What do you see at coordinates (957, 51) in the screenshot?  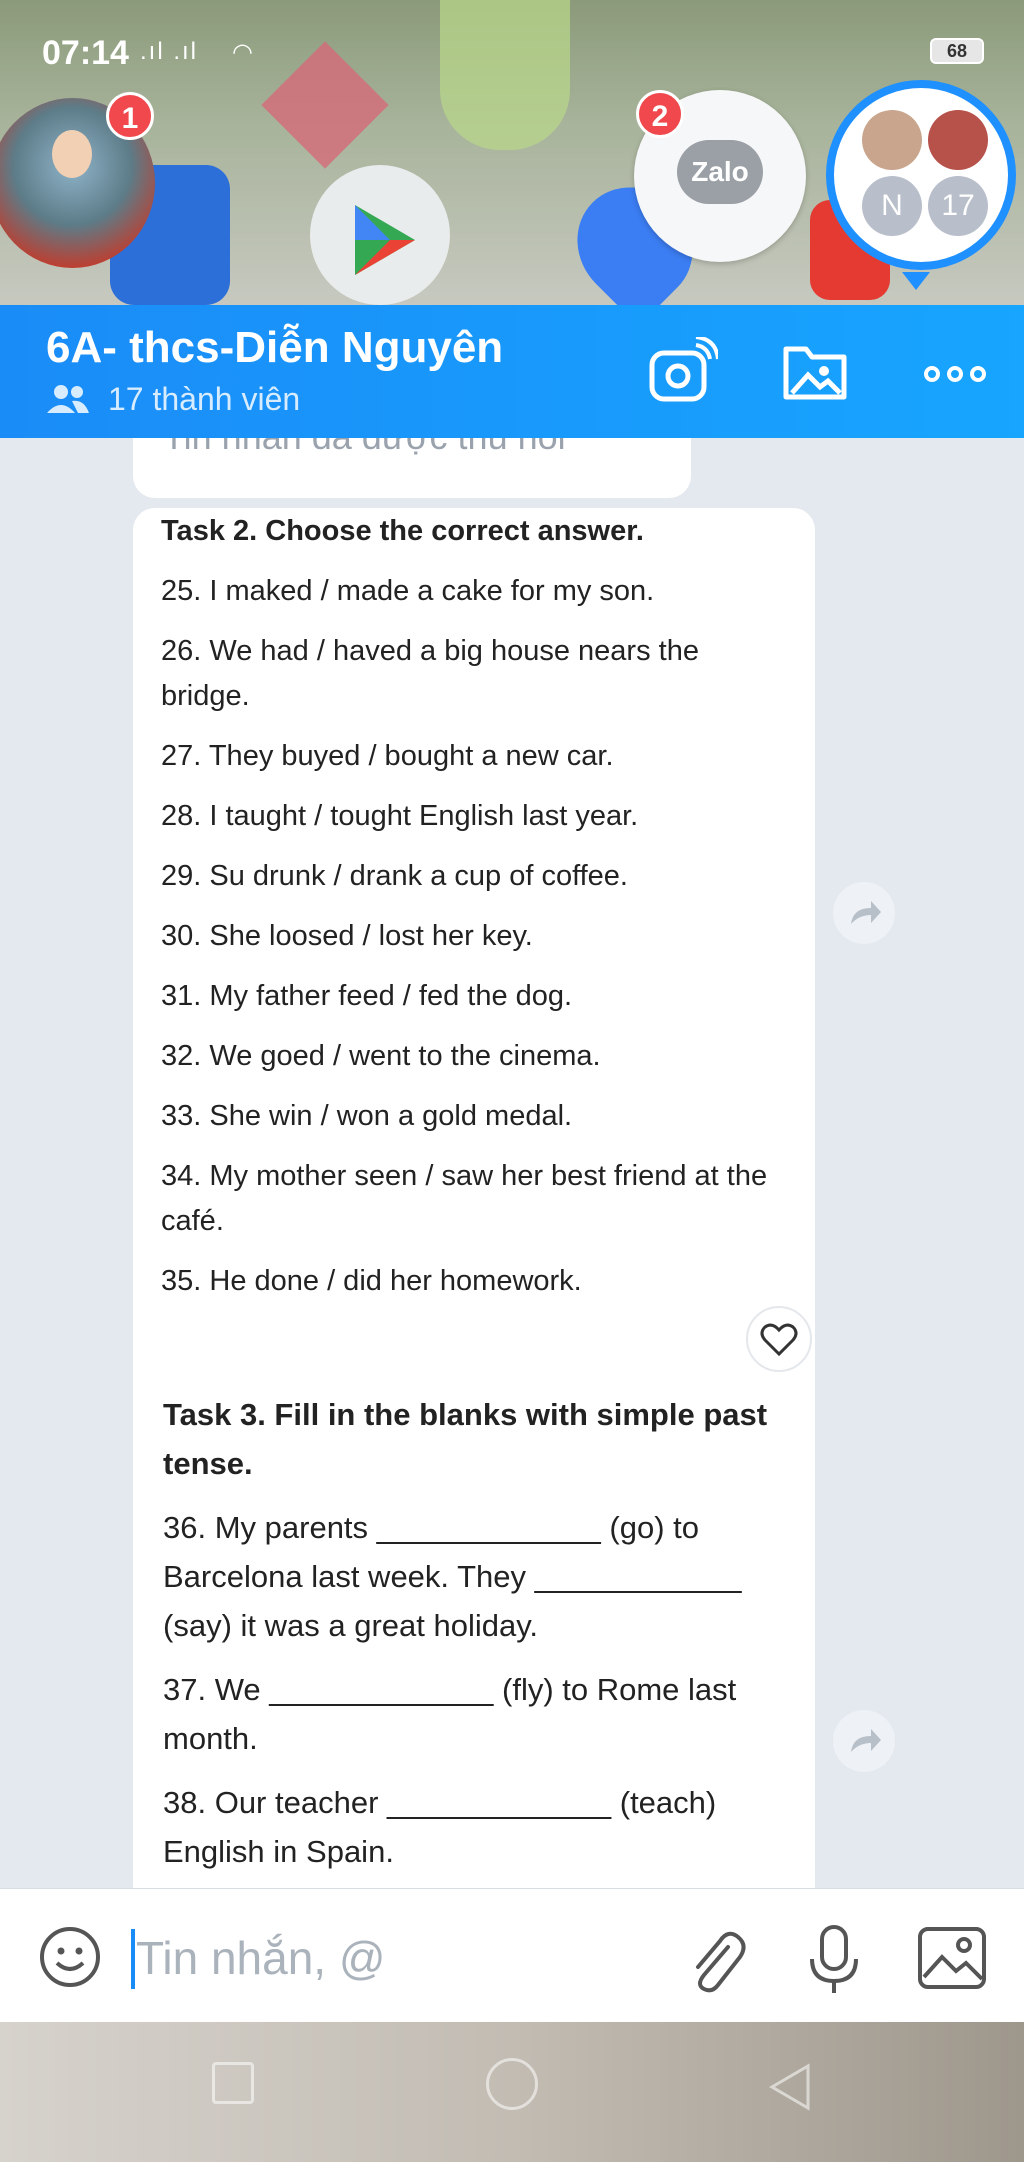 I see `battery-icon: 68` at bounding box center [957, 51].